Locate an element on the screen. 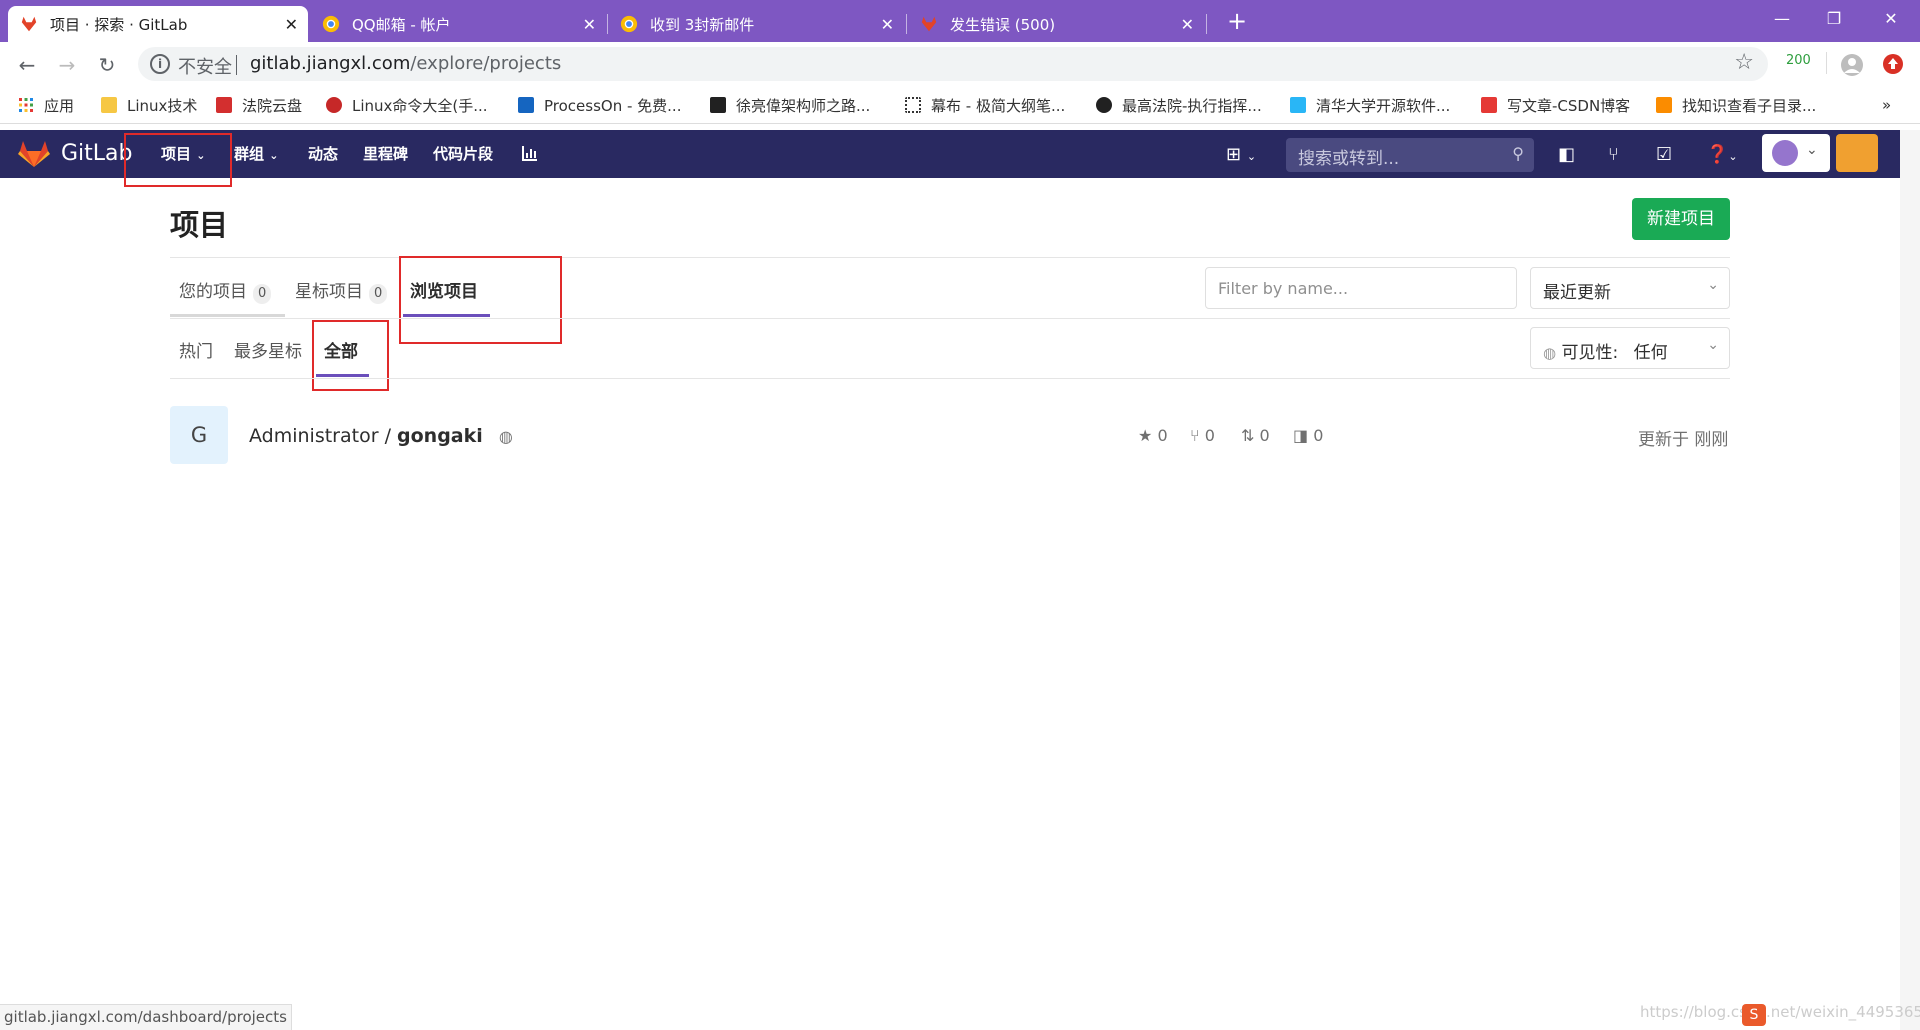  tab-title: 项目 · 探索 · GitLab is located at coordinates (119, 24).